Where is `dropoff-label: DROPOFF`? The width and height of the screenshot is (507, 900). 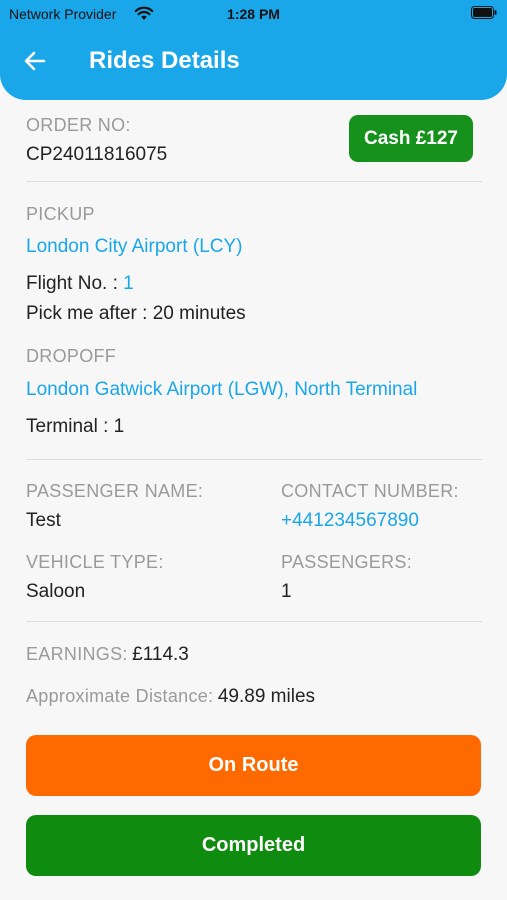 dropoff-label: DROPOFF is located at coordinates (71, 356).